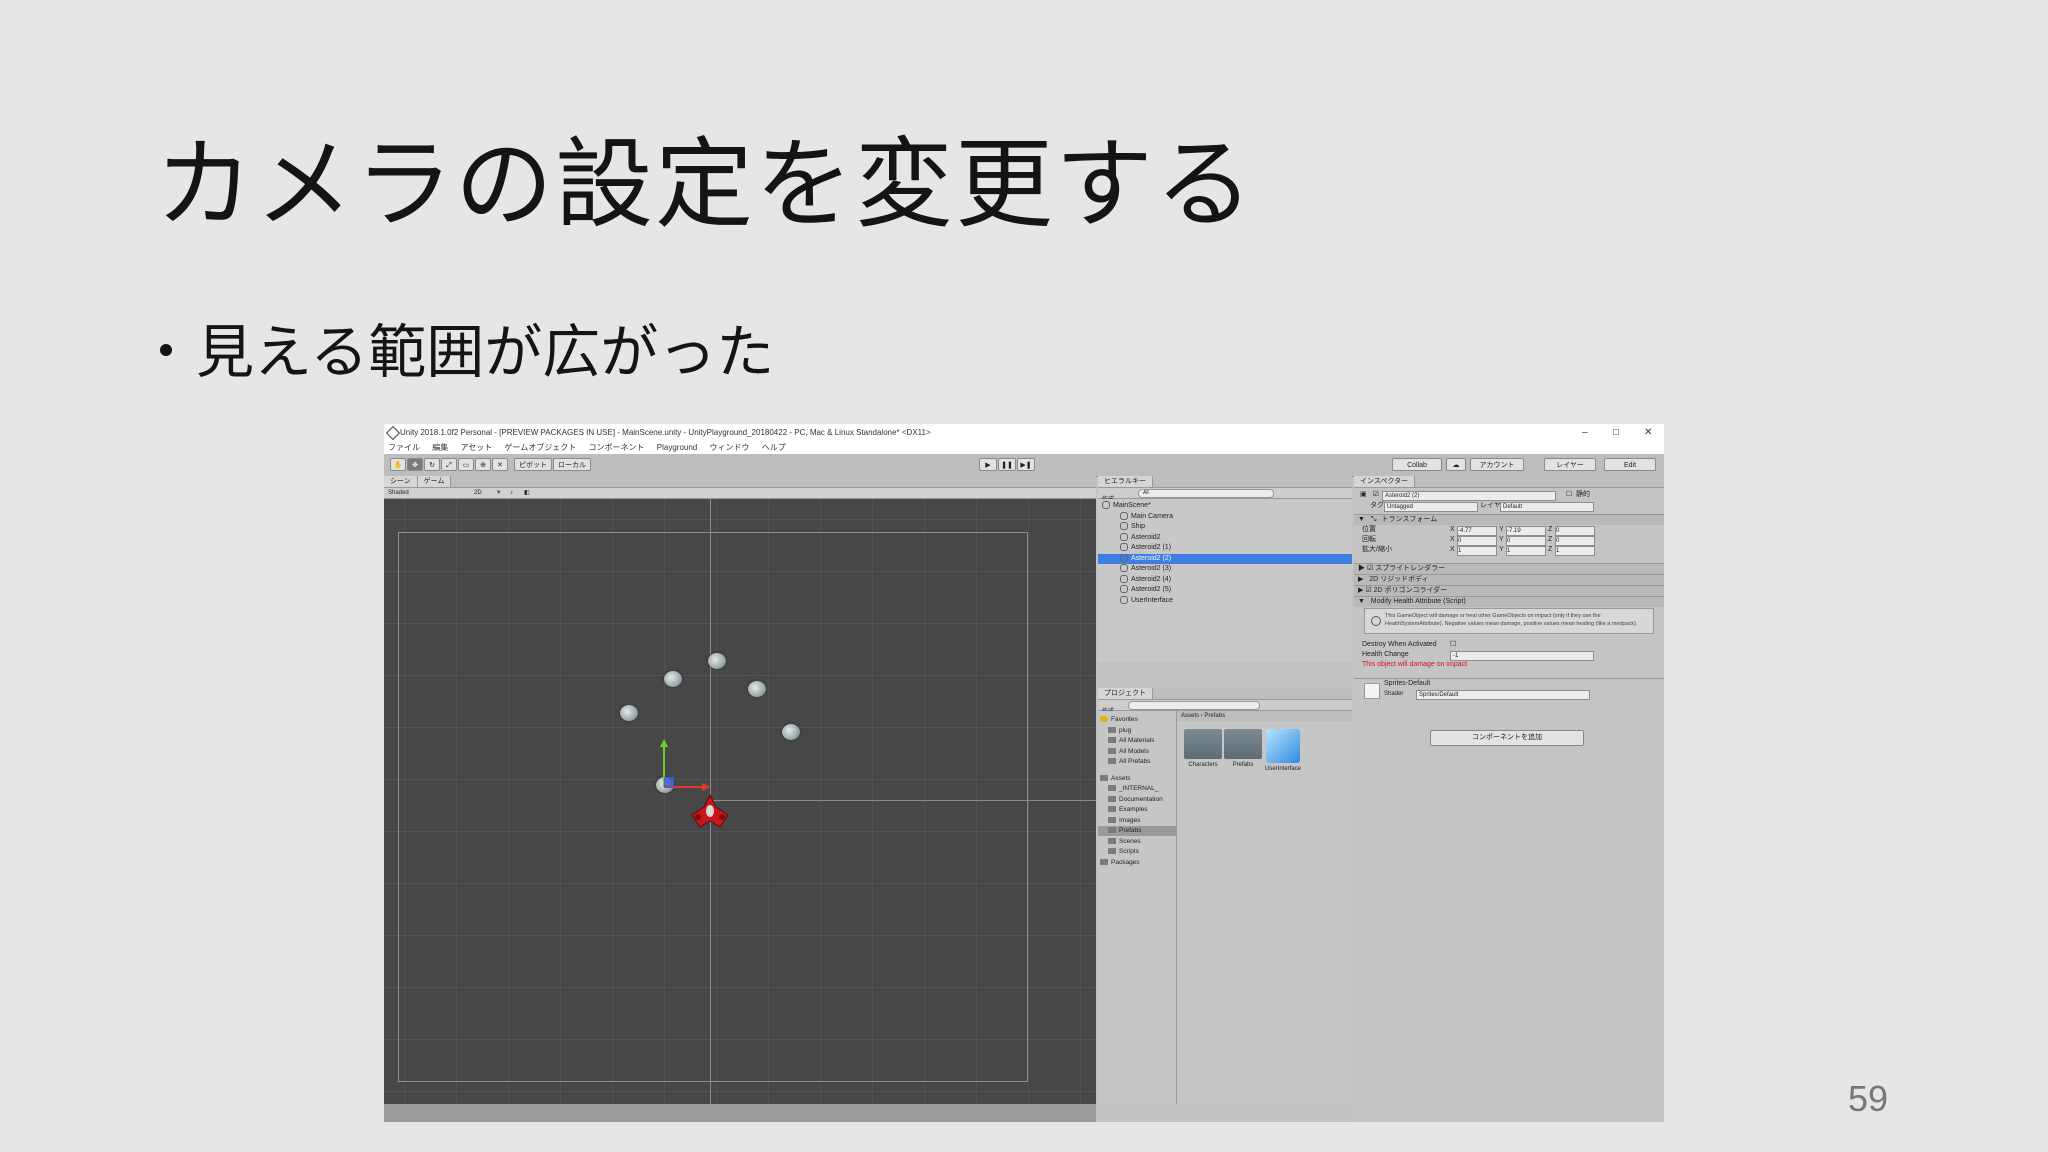  What do you see at coordinates (1509, 519) in the screenshot?
I see `transform-header: ▼ ⤡ トランスフォーム` at bounding box center [1509, 519].